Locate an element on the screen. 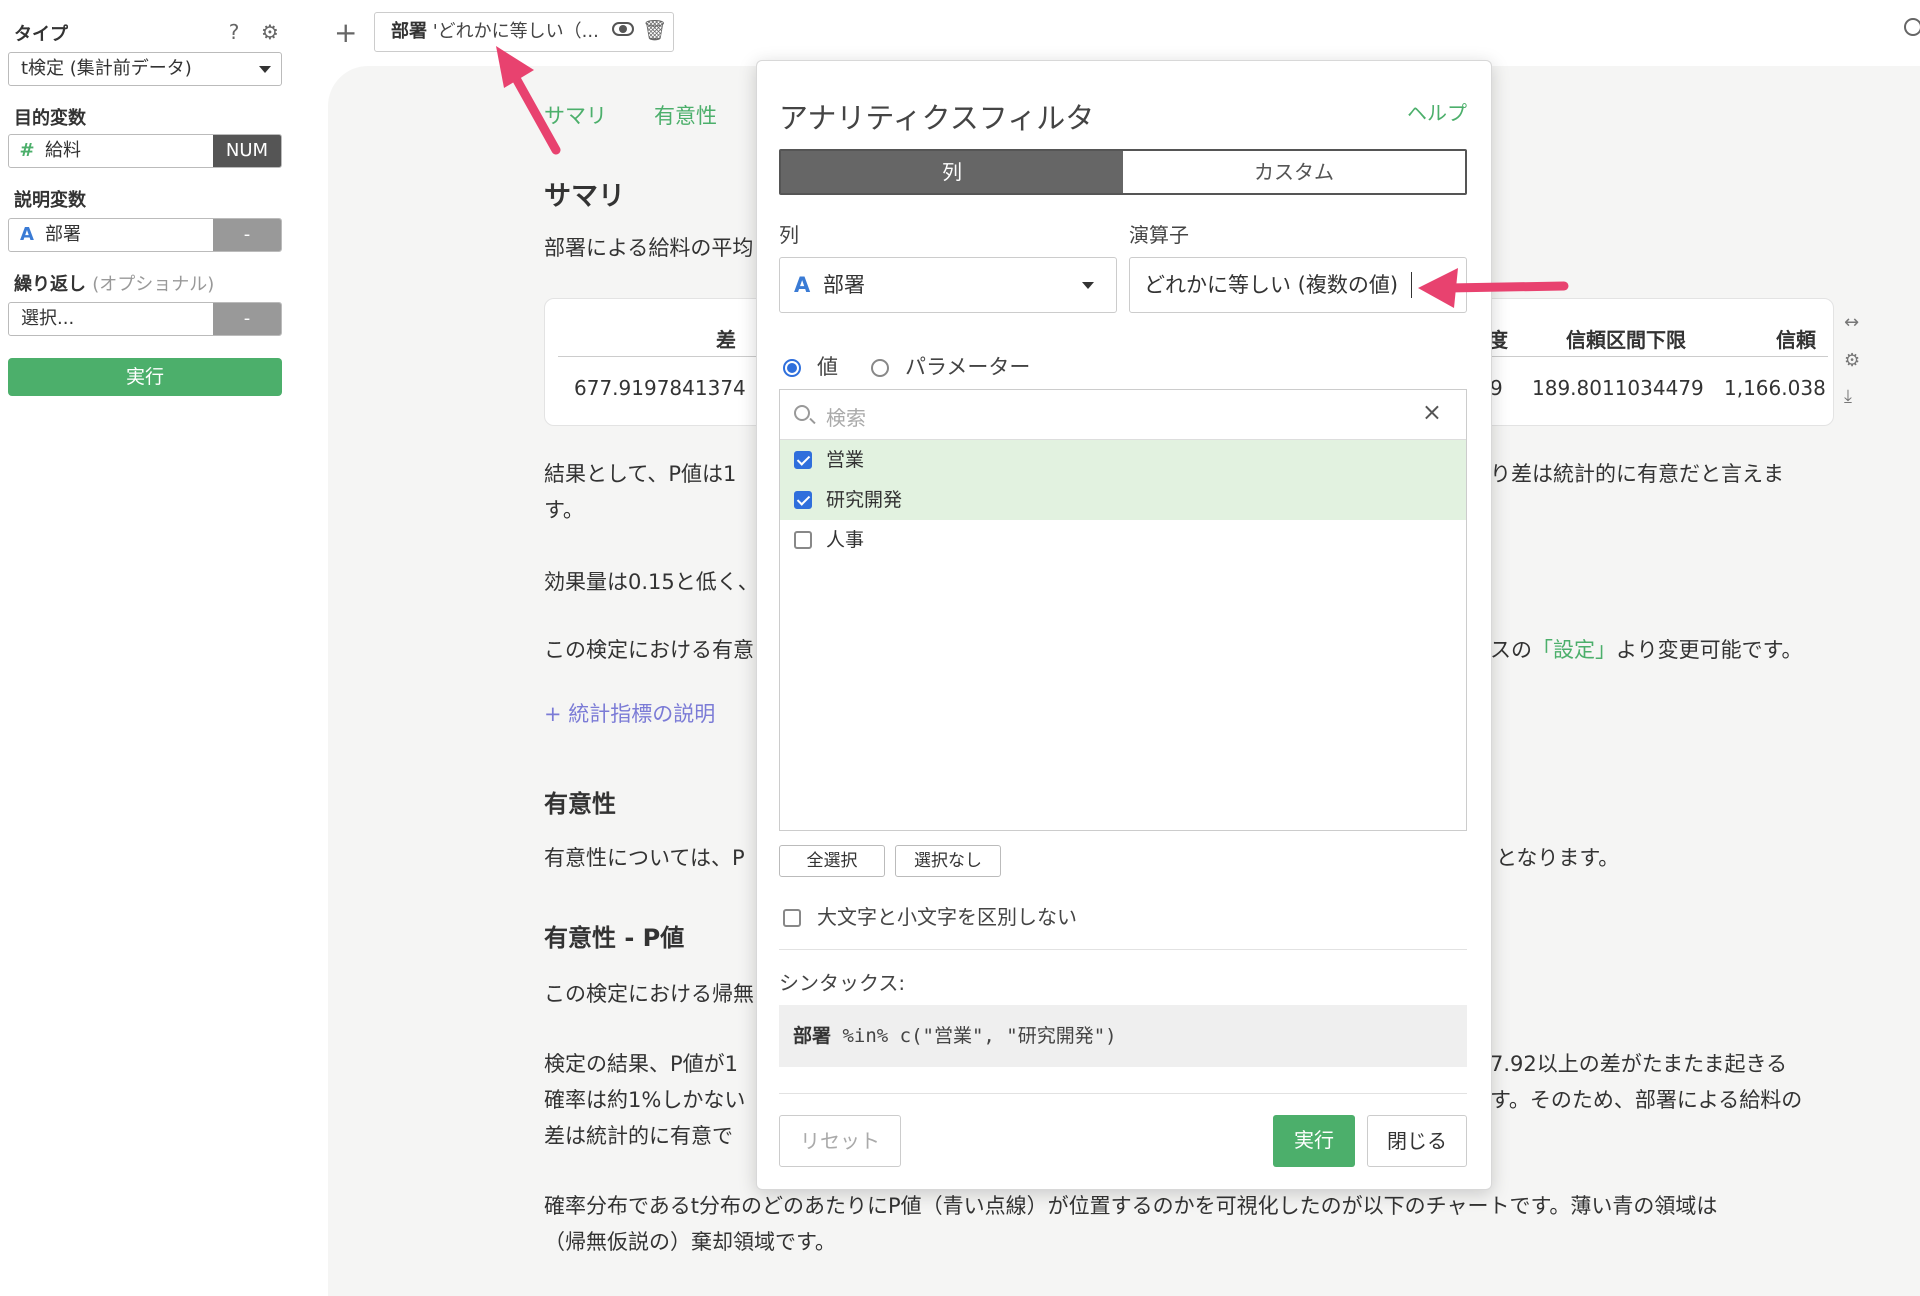 This screenshot has height=1296, width=1920. result-line1-right: り差は統計的に有意だと言えま is located at coordinates (1637, 474).